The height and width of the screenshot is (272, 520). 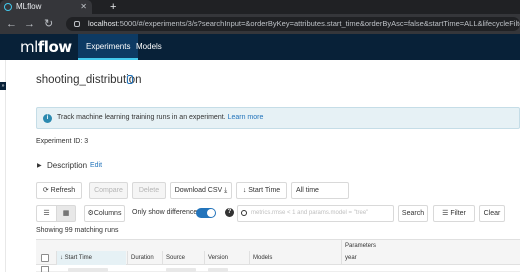 I want to click on list-view-button: ☰, so click(x=46, y=213).